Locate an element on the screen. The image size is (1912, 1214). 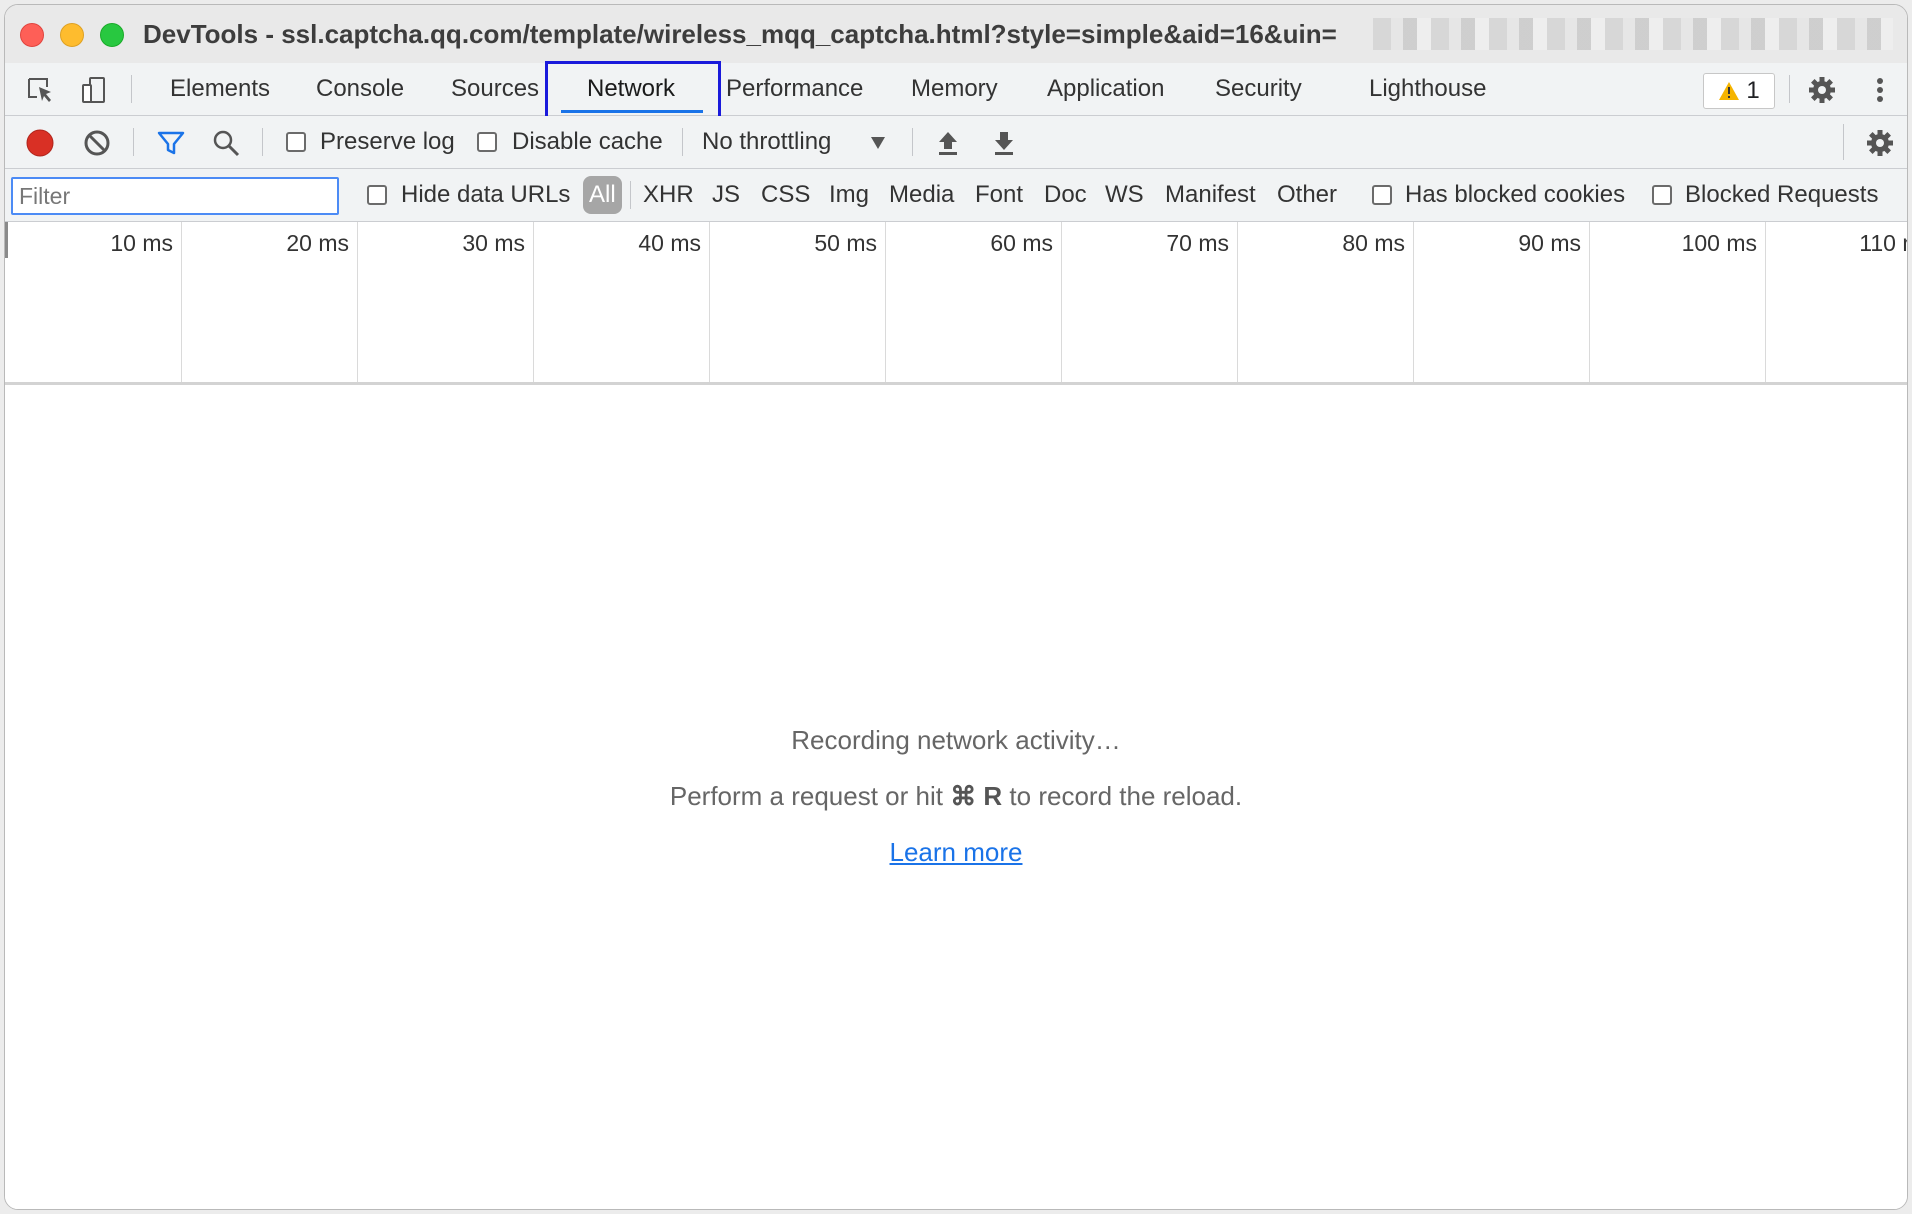
search-icon is located at coordinates (226, 143).